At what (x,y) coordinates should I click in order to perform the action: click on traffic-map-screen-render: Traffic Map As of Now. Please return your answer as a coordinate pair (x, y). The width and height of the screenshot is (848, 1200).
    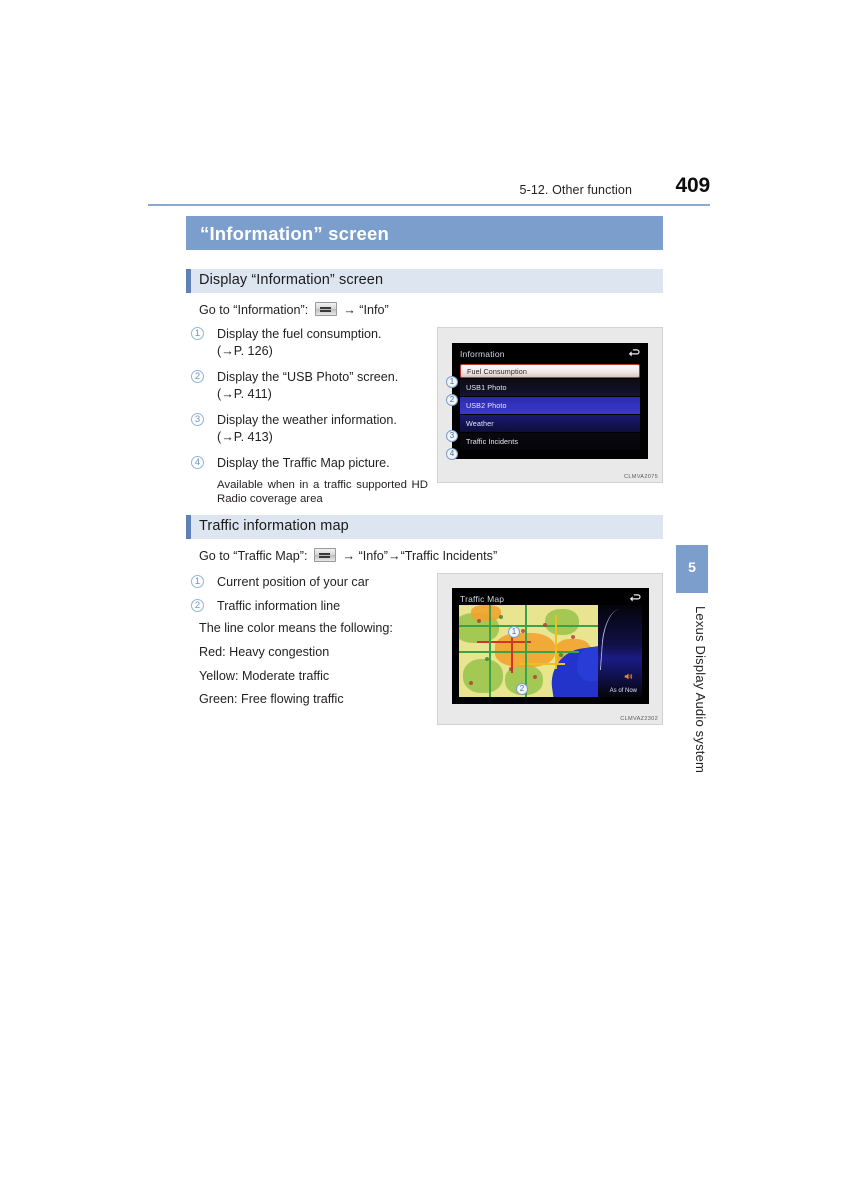
    Looking at the image, I should click on (550, 646).